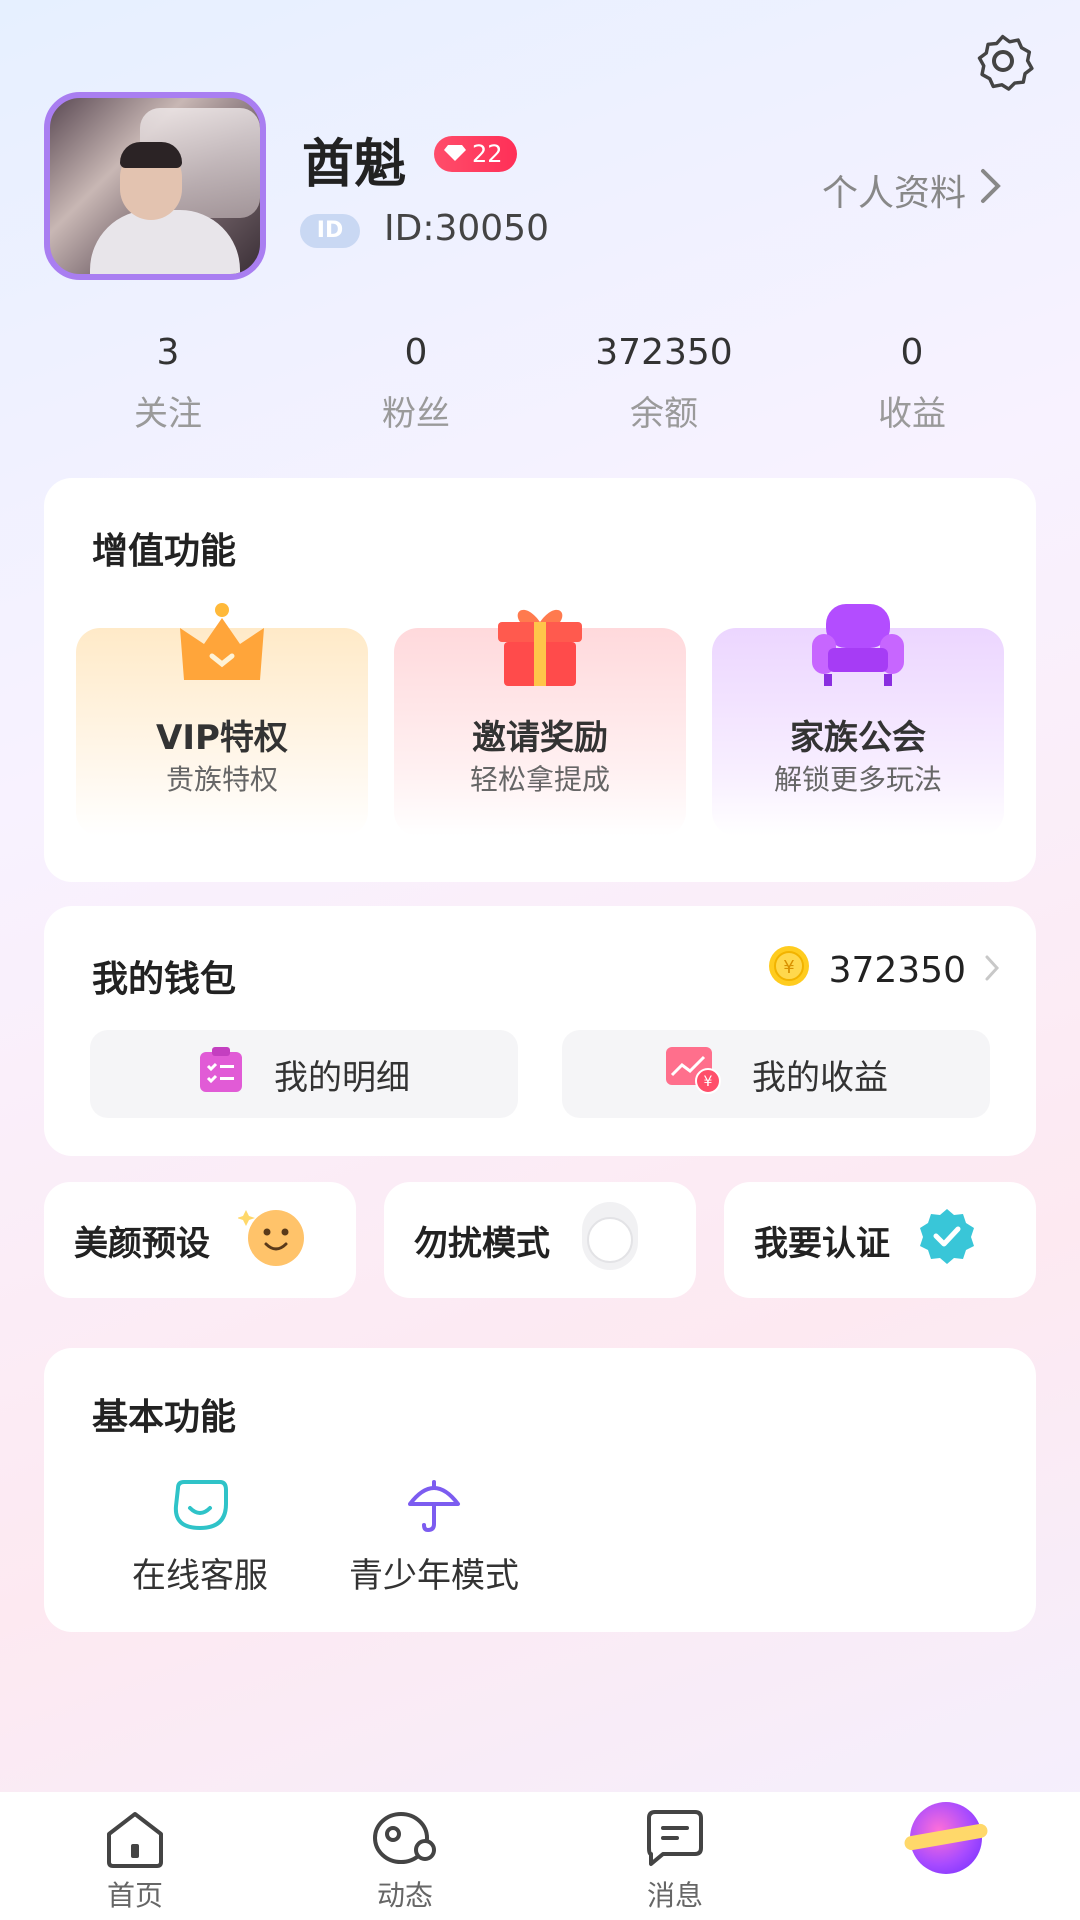  Describe the element at coordinates (897, 970) in the screenshot. I see `wallet-balance-value: 372350` at that location.